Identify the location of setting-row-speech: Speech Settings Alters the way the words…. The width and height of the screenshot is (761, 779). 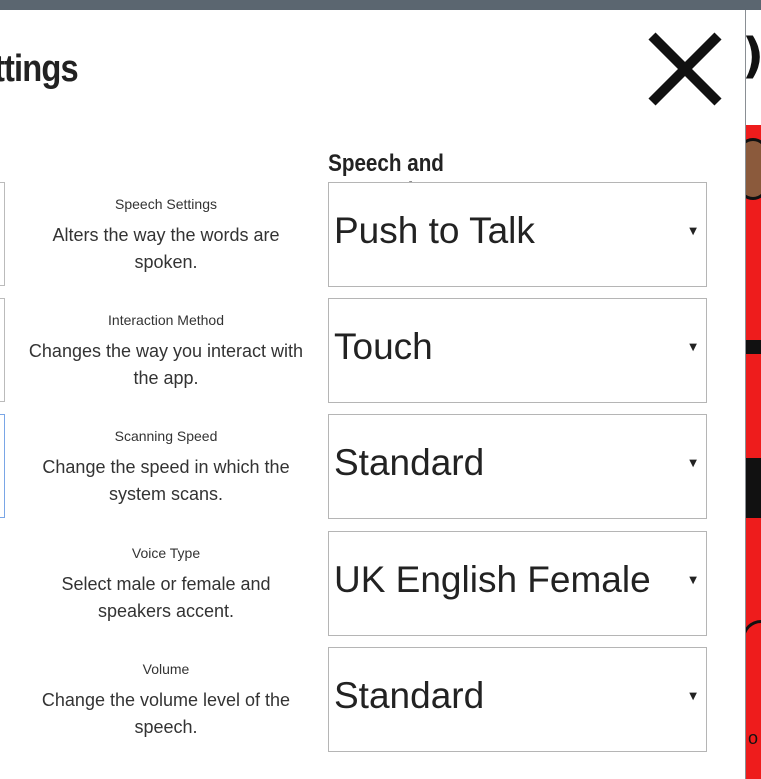
(373, 235).